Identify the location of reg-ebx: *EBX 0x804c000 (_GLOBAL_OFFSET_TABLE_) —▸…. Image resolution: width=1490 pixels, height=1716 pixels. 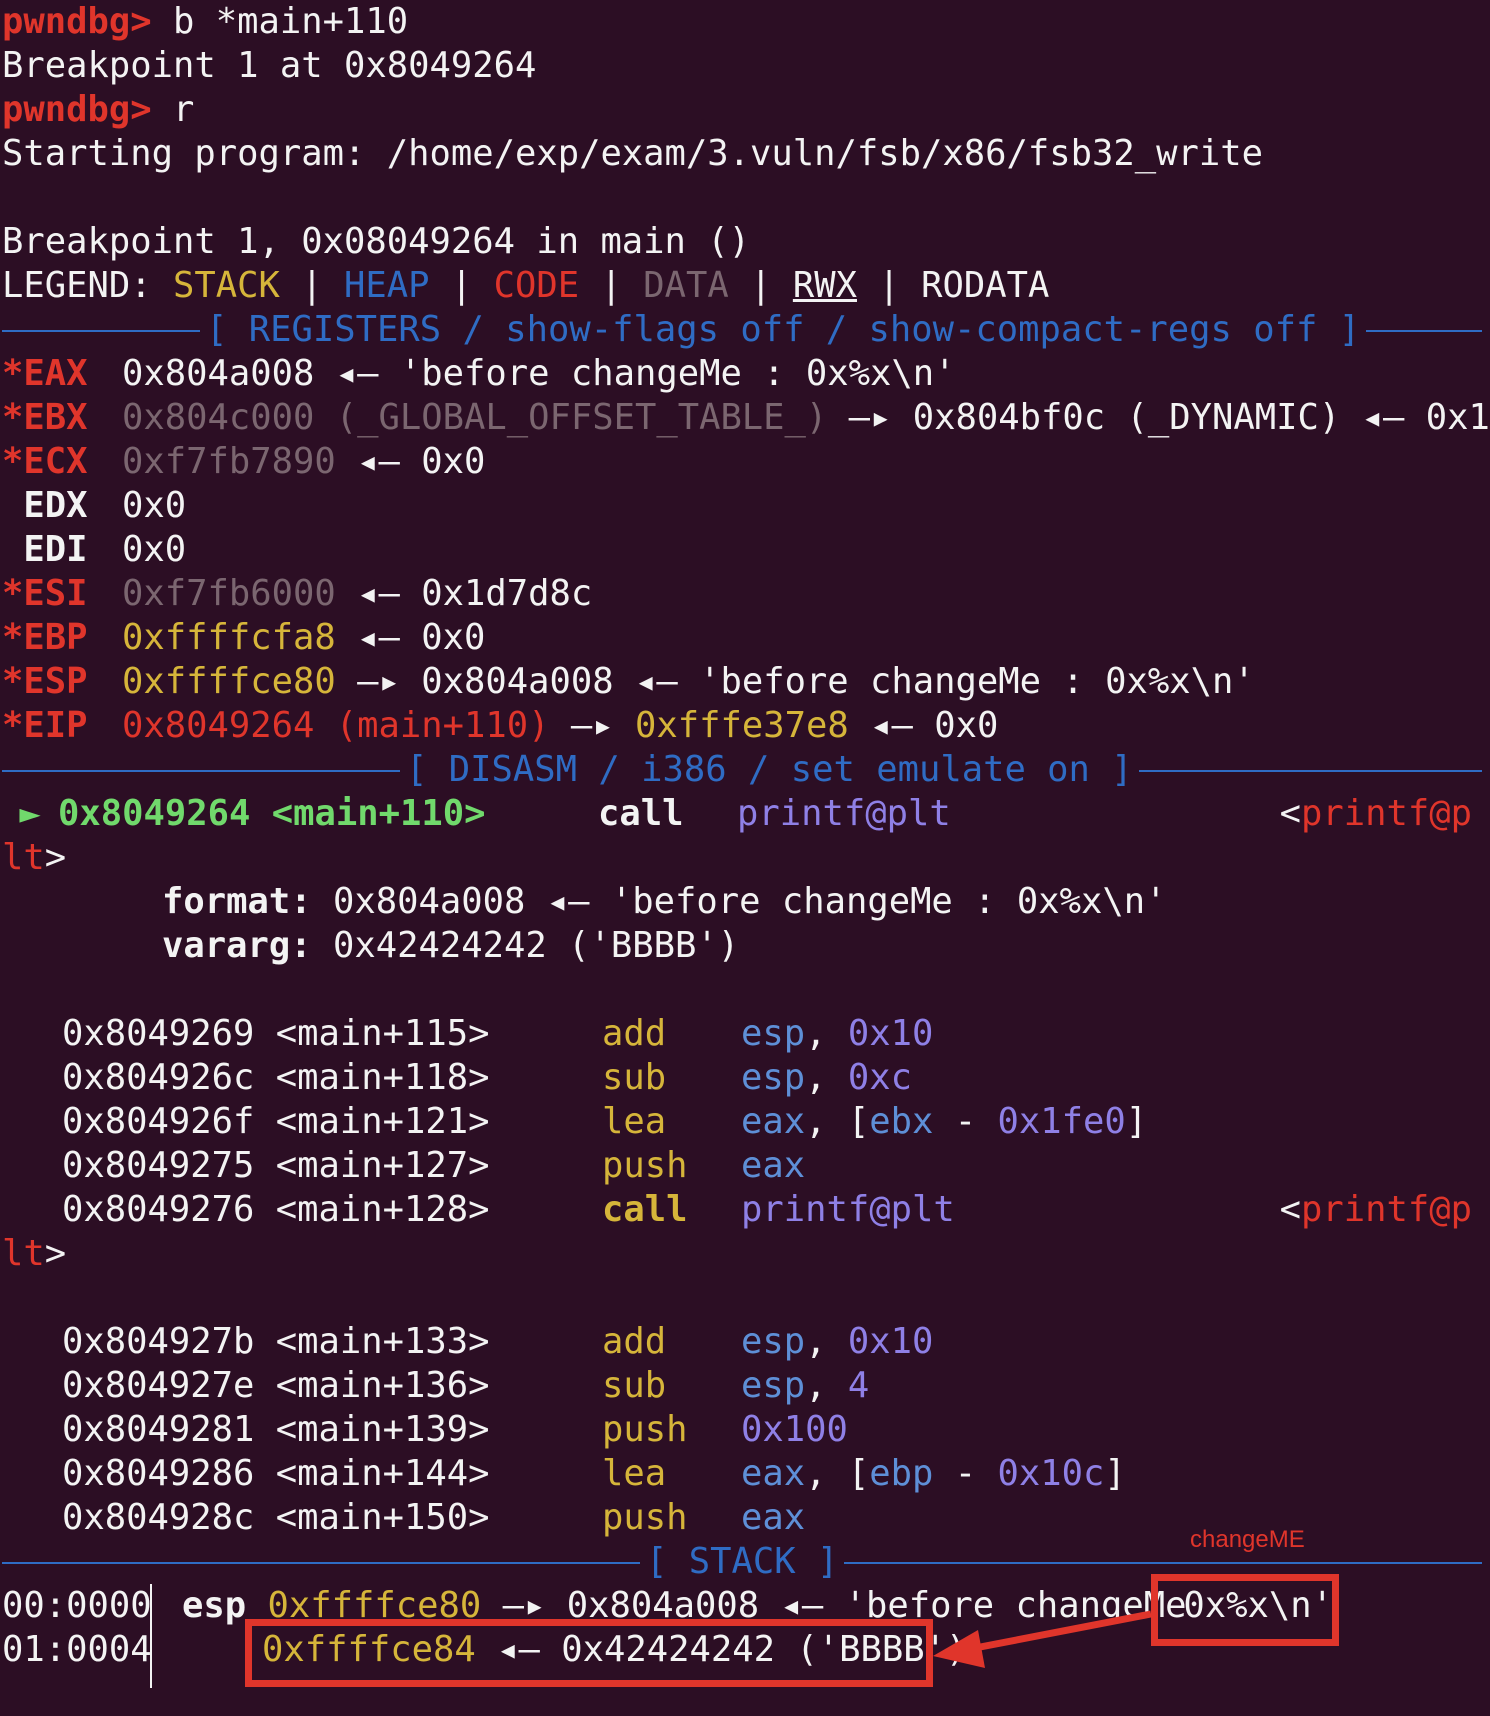
(746, 418).